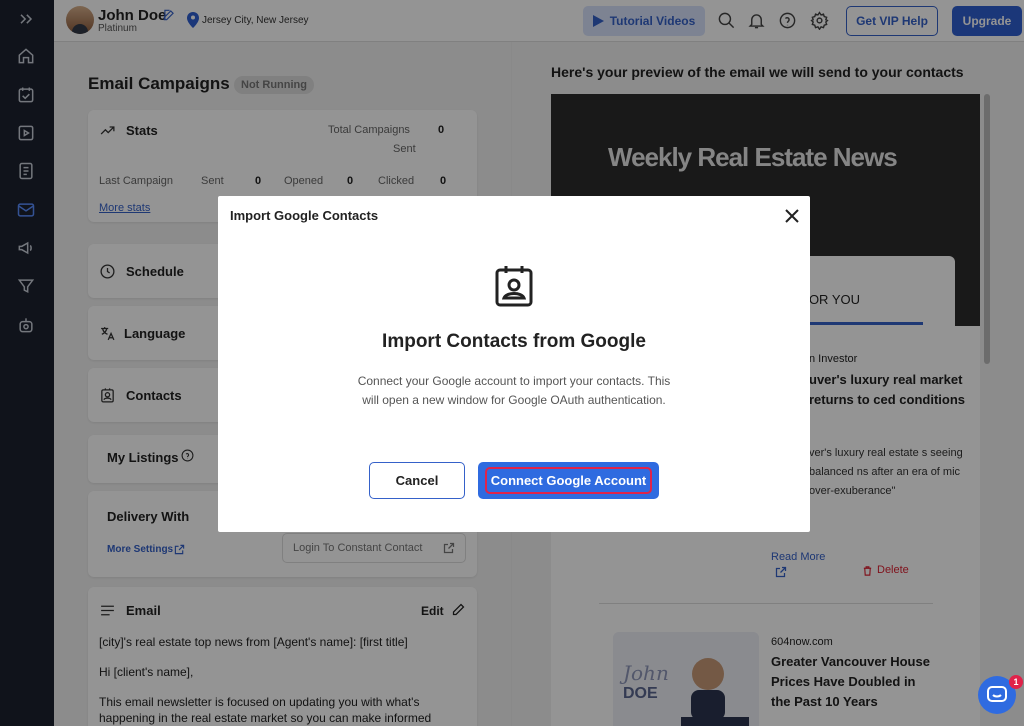 The image size is (1024, 726). I want to click on connect-google-account-label: Connect Google Account, so click(568, 480).